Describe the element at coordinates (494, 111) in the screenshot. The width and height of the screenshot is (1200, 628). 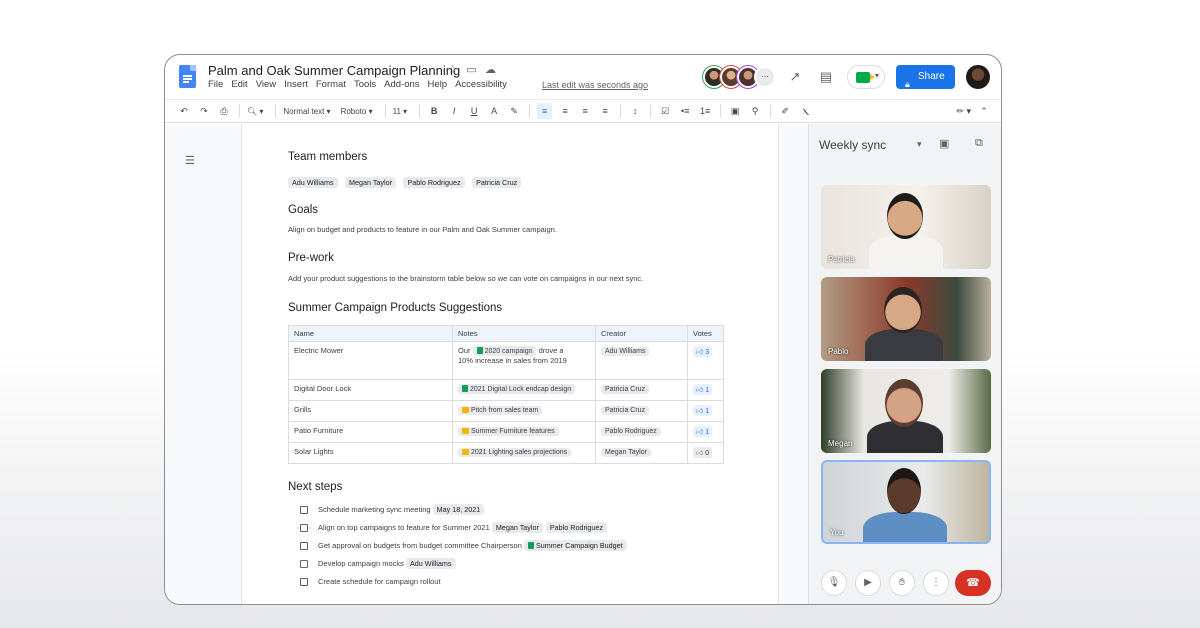
I see `text-color-icon: A` at that location.